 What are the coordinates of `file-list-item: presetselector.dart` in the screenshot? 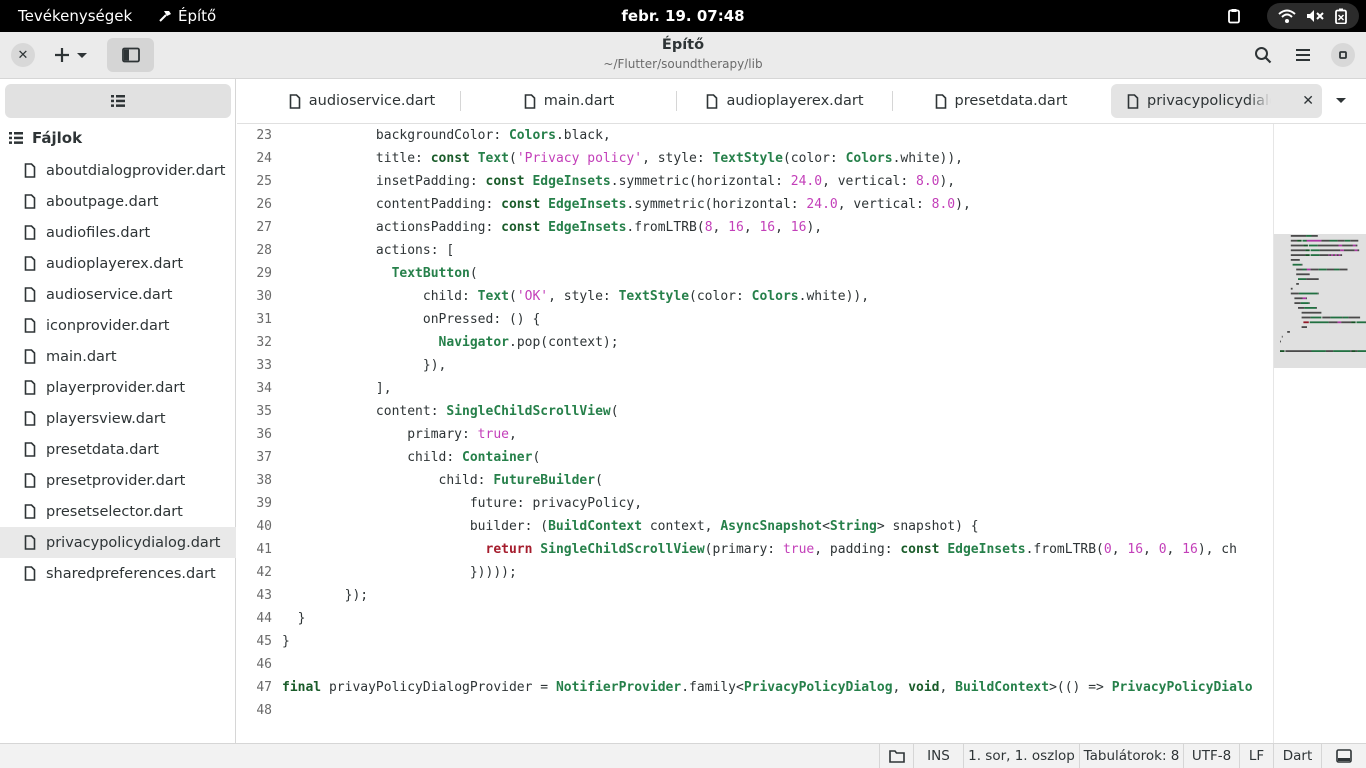 It's located at (118, 511).